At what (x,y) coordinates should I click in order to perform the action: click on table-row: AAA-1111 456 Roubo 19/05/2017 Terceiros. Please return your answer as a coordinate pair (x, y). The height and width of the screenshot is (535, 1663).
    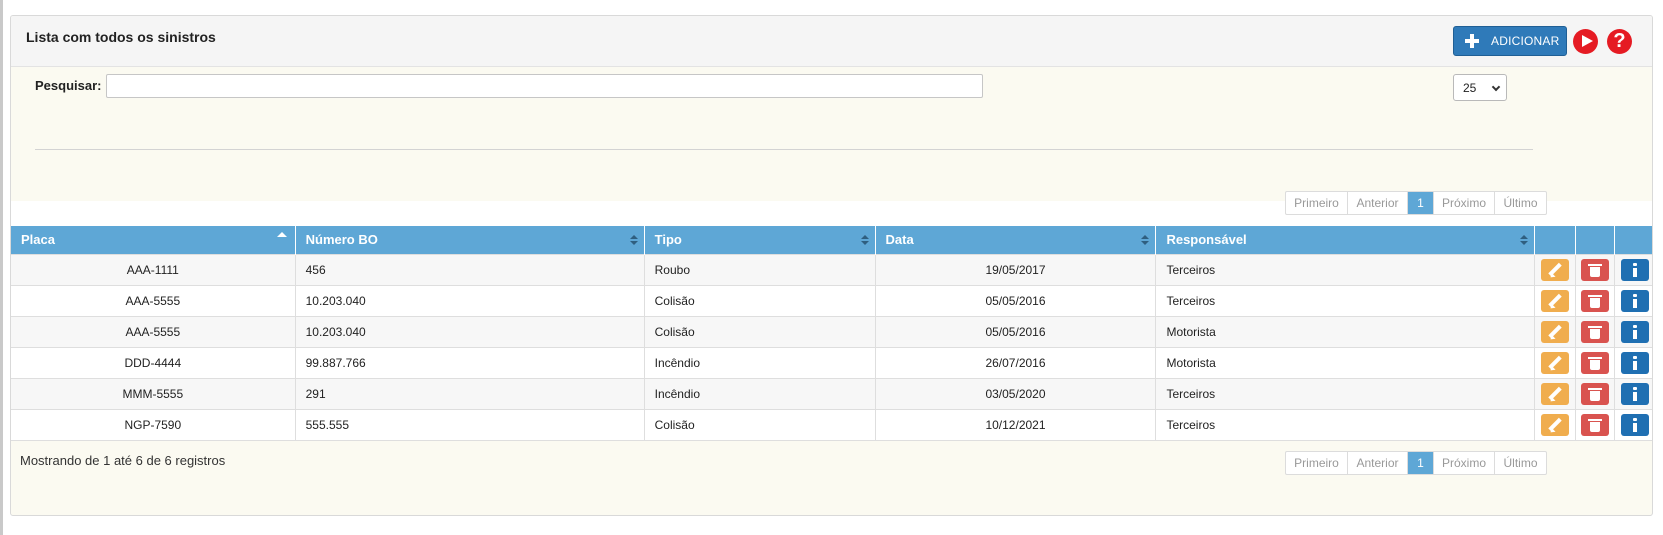
    Looking at the image, I should click on (831, 269).